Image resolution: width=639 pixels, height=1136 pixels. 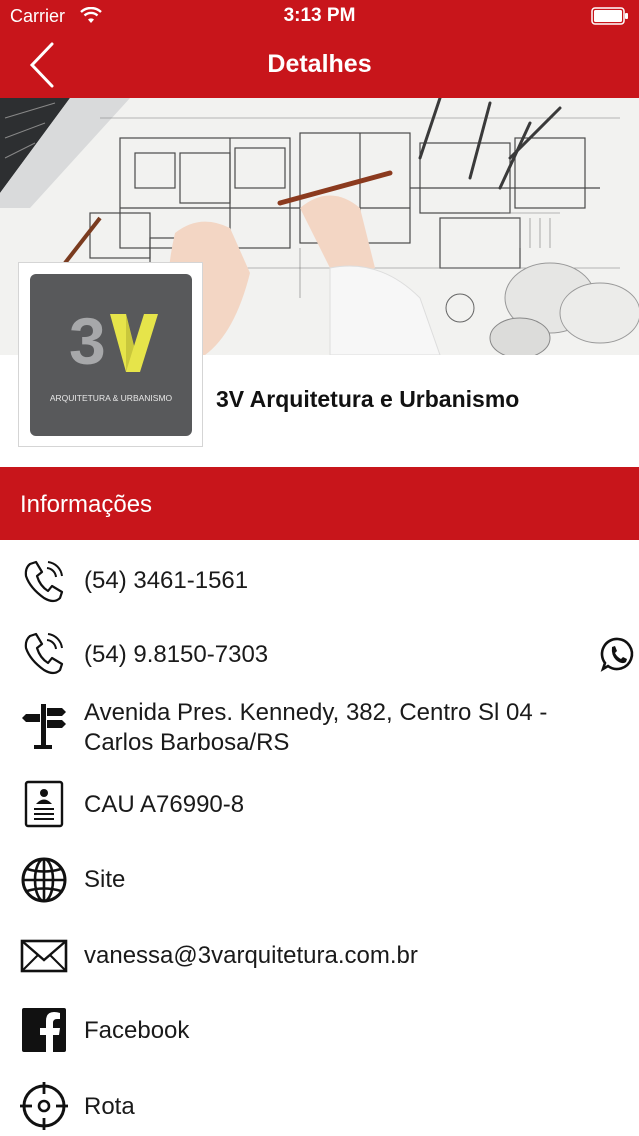 I want to click on company-logo: 3 ARQUITETURA & URBANISMO, so click(x=110, y=354).